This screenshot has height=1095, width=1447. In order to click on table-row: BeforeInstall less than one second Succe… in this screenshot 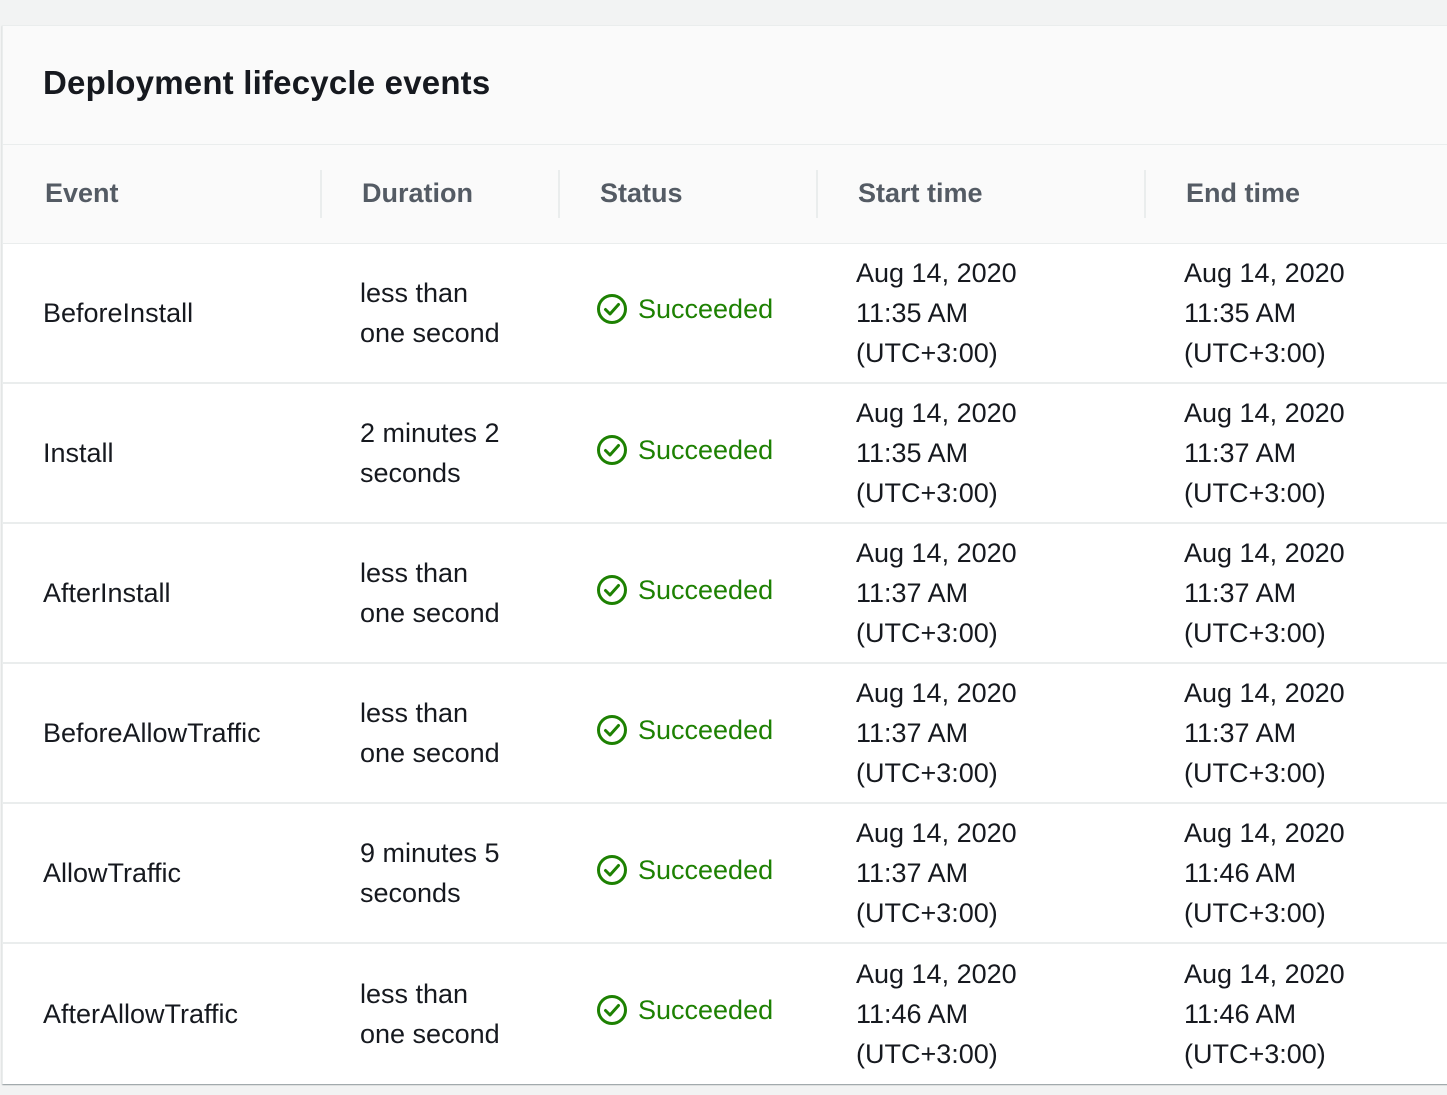, I will do `click(725, 313)`.